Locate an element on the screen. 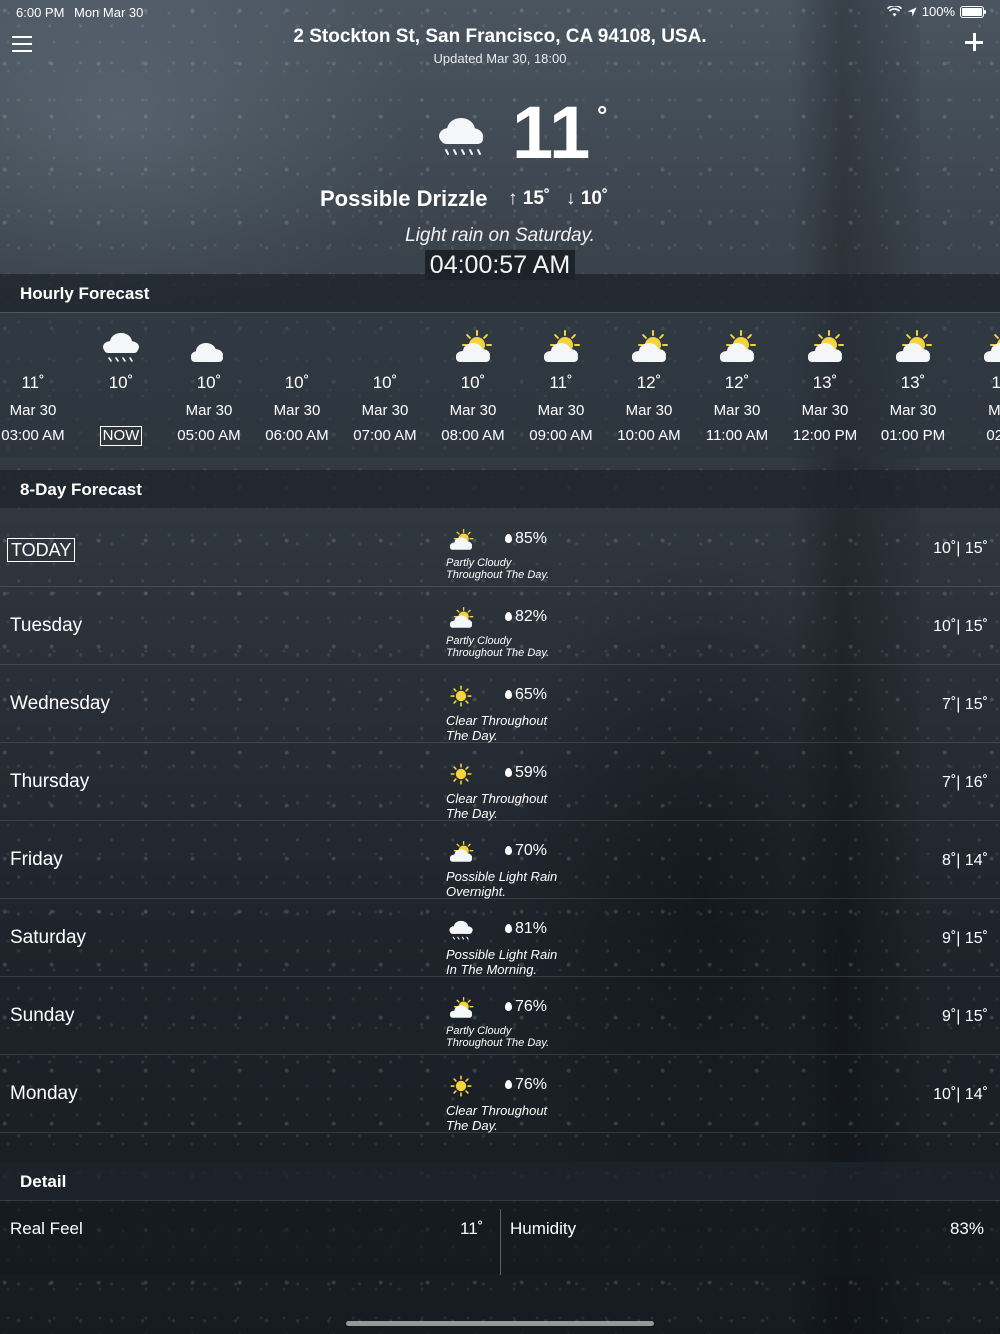 This screenshot has width=1000, height=1334. hourly-hour: 09:00 AM is located at coordinates (561, 435).